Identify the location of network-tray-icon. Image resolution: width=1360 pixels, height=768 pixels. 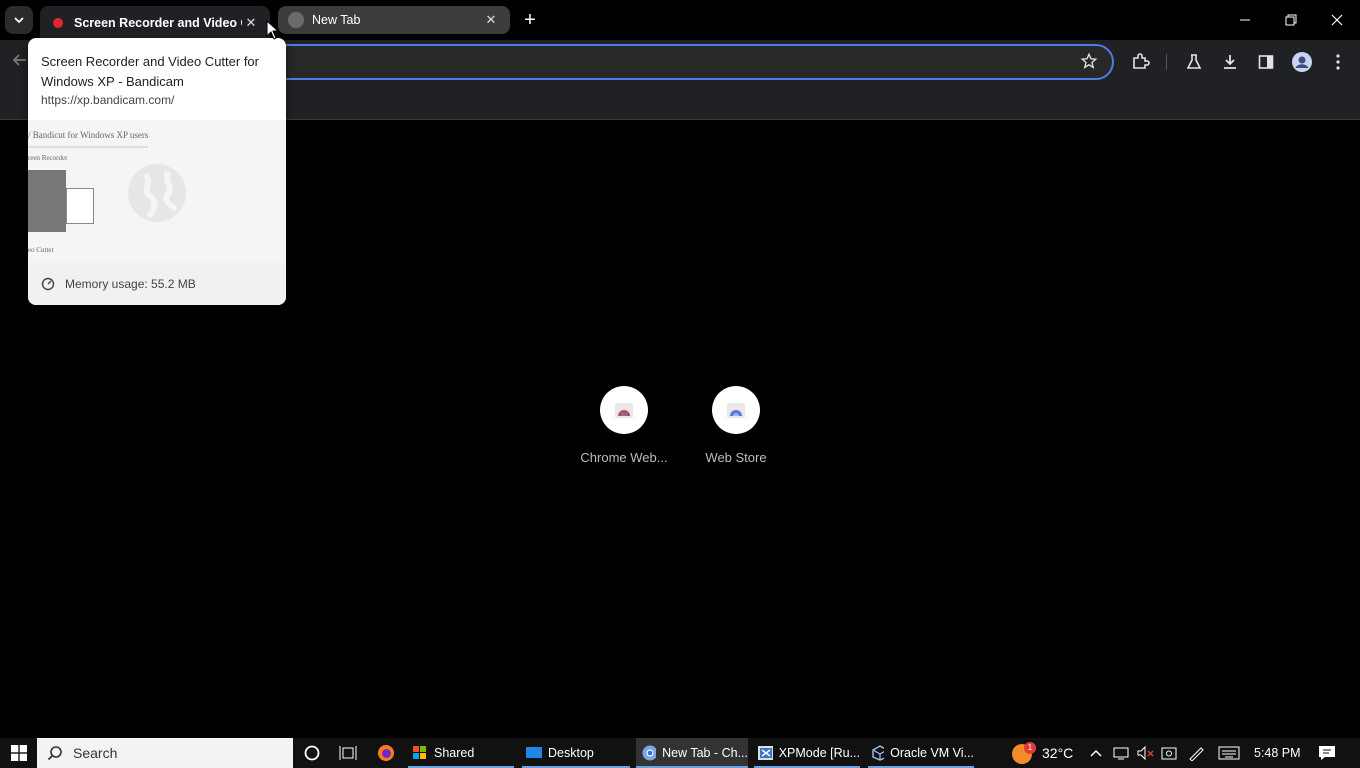
(1121, 753).